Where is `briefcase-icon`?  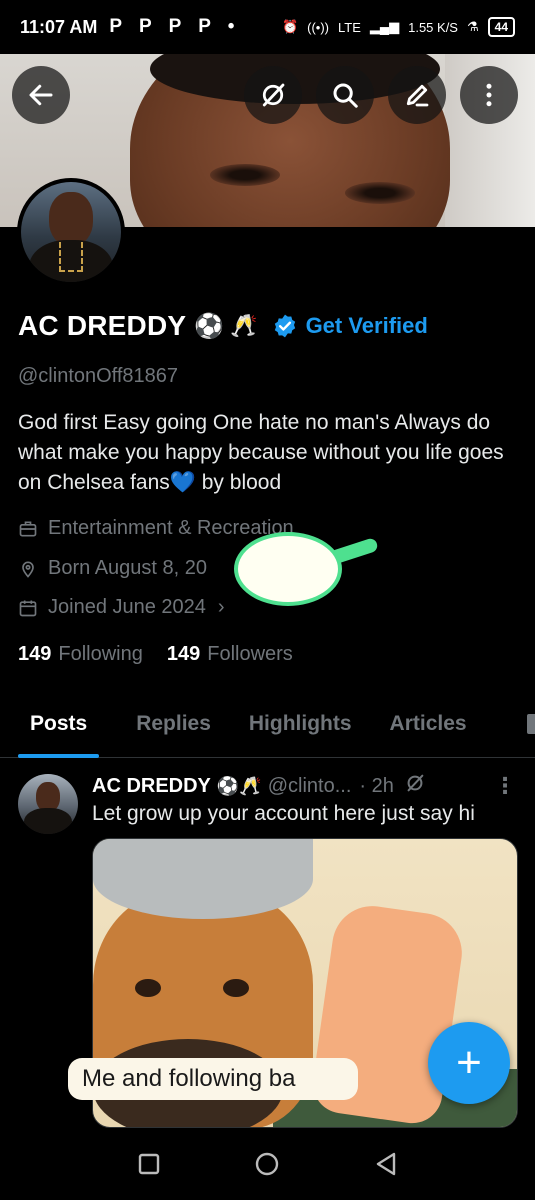 briefcase-icon is located at coordinates (28, 528).